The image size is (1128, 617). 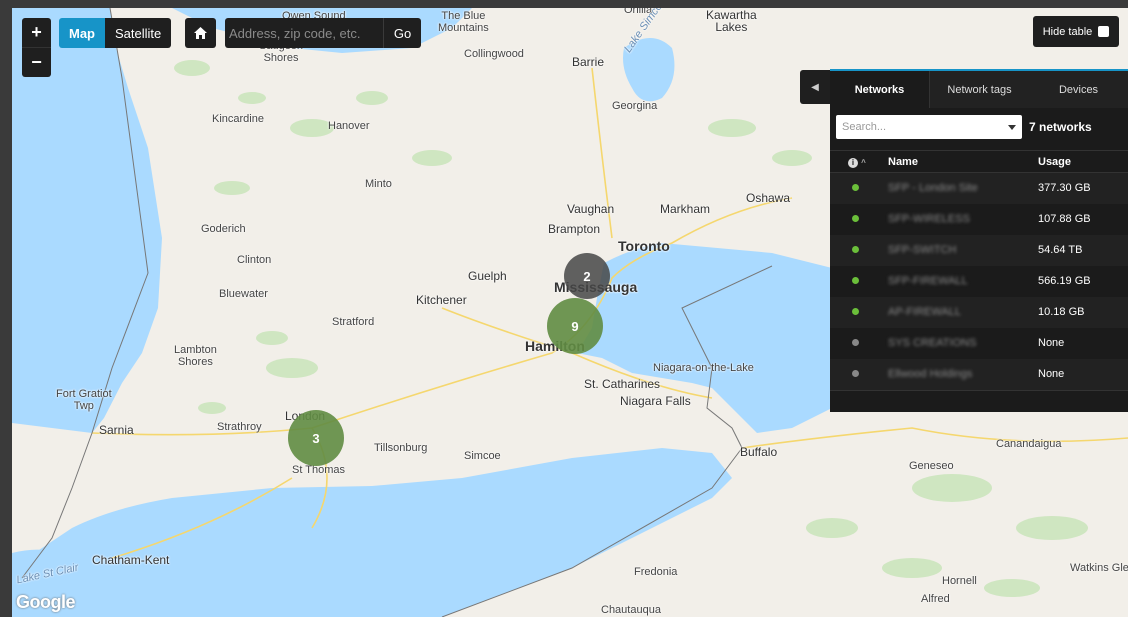 I want to click on place-strathroy: Strathroy, so click(x=239, y=427).